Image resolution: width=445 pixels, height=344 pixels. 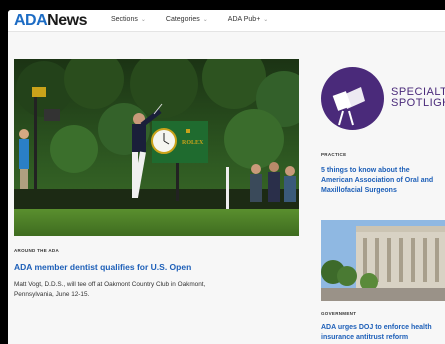 I want to click on nav-sections: Sections ⌄, so click(x=128, y=19).